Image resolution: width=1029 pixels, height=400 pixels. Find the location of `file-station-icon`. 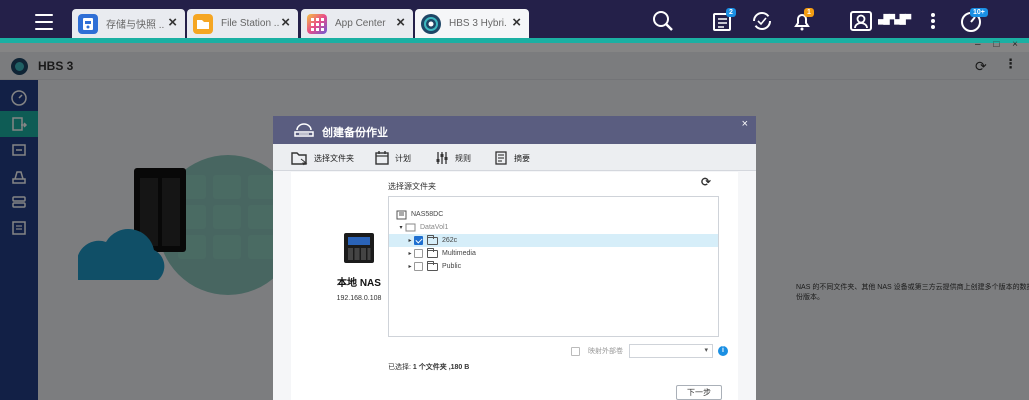

file-station-icon is located at coordinates (203, 23).